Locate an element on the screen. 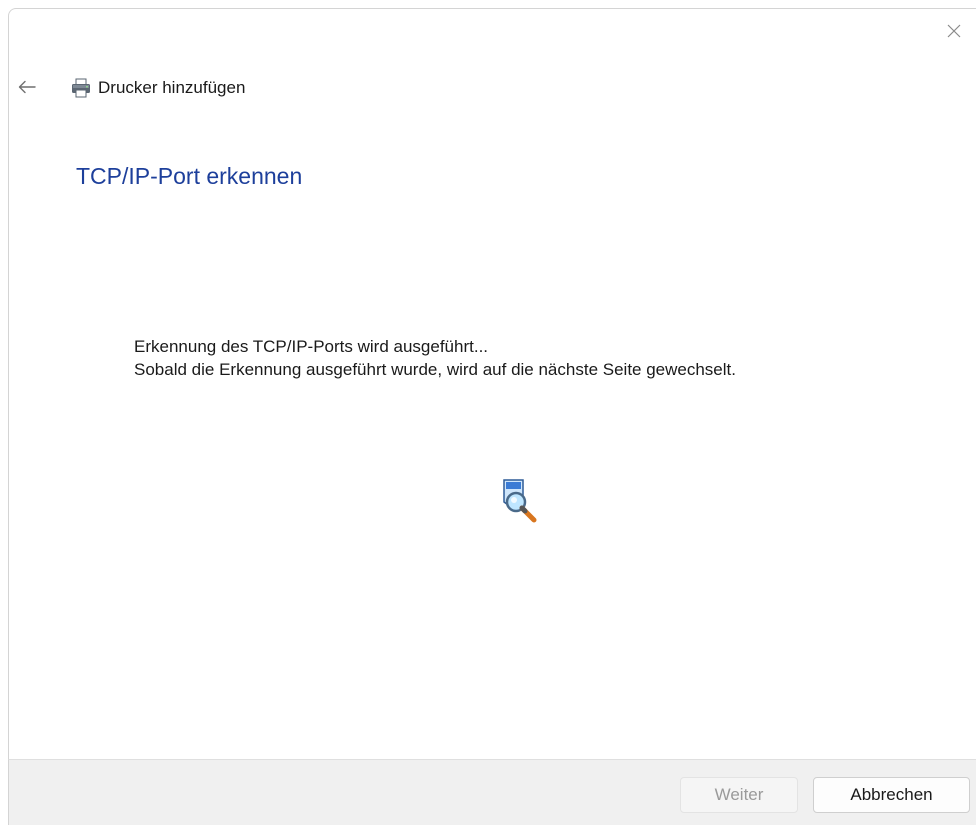  printer-icon is located at coordinates (81, 88).